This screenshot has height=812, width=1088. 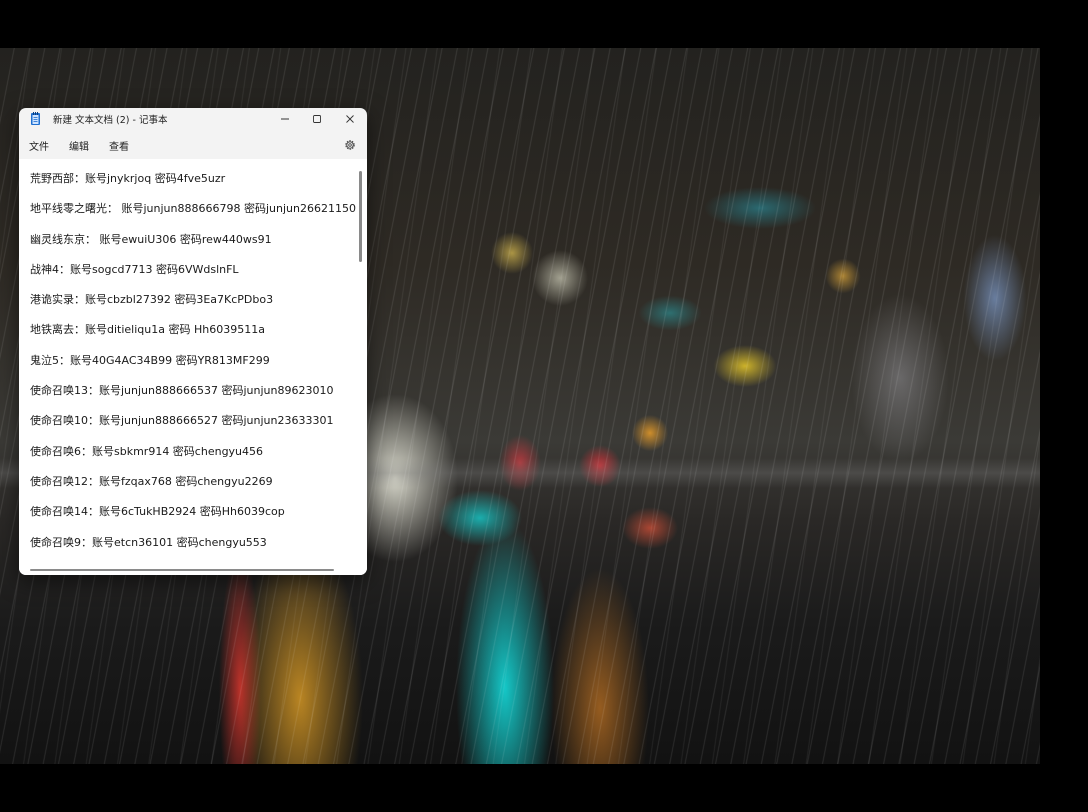 I want to click on title-bar: 新建 文本文档 (2) - 记事本, so click(x=193, y=118).